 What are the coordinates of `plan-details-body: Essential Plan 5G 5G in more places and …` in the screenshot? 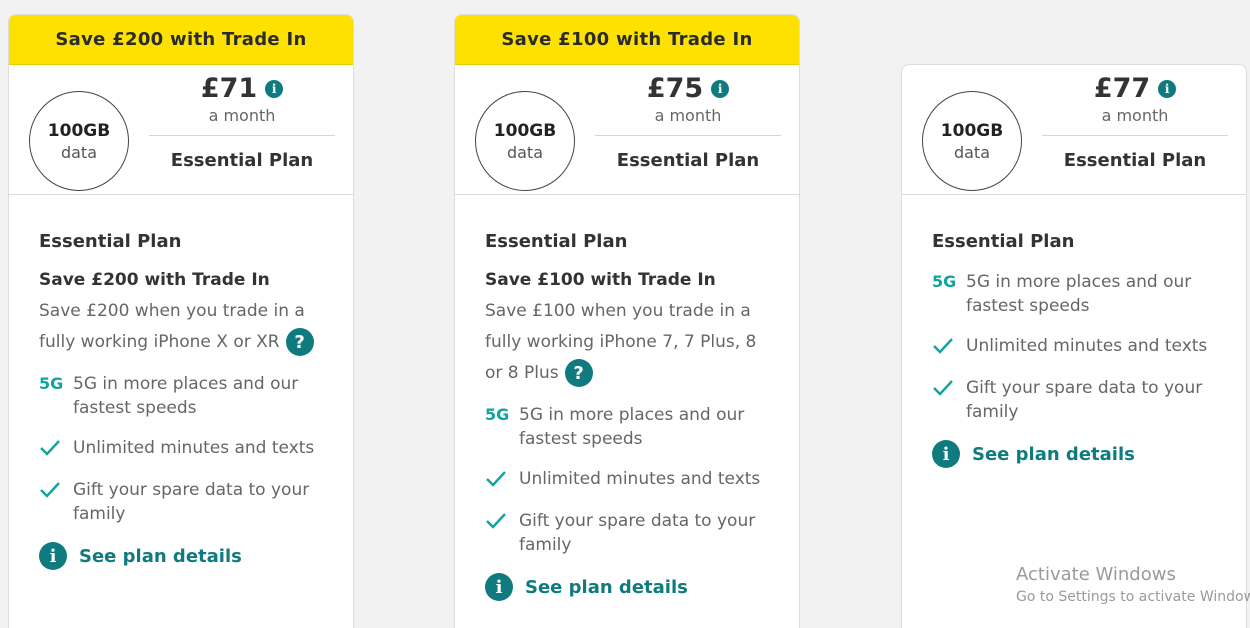 It's located at (1074, 331).